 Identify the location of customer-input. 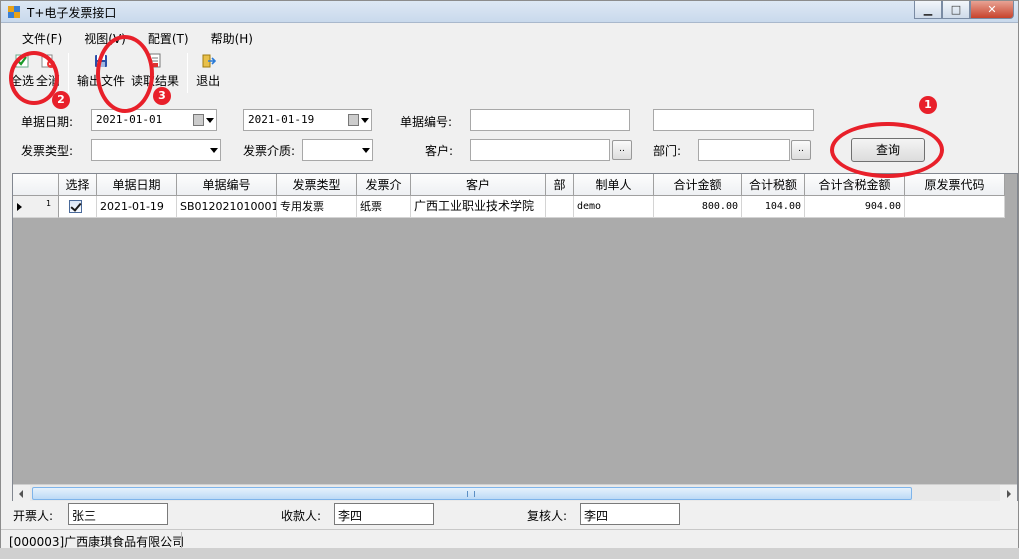
(540, 150).